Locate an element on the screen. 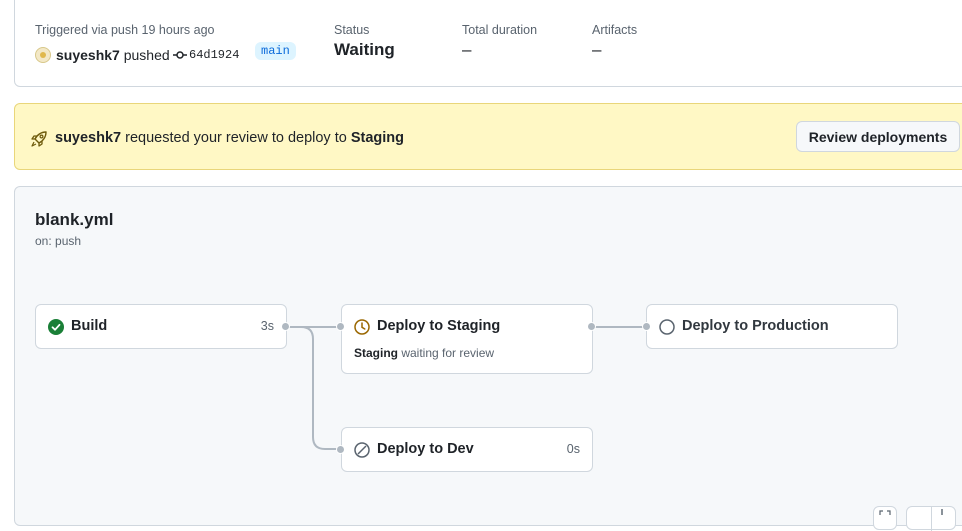 The height and width of the screenshot is (531, 962). commit-icon is located at coordinates (180, 55).